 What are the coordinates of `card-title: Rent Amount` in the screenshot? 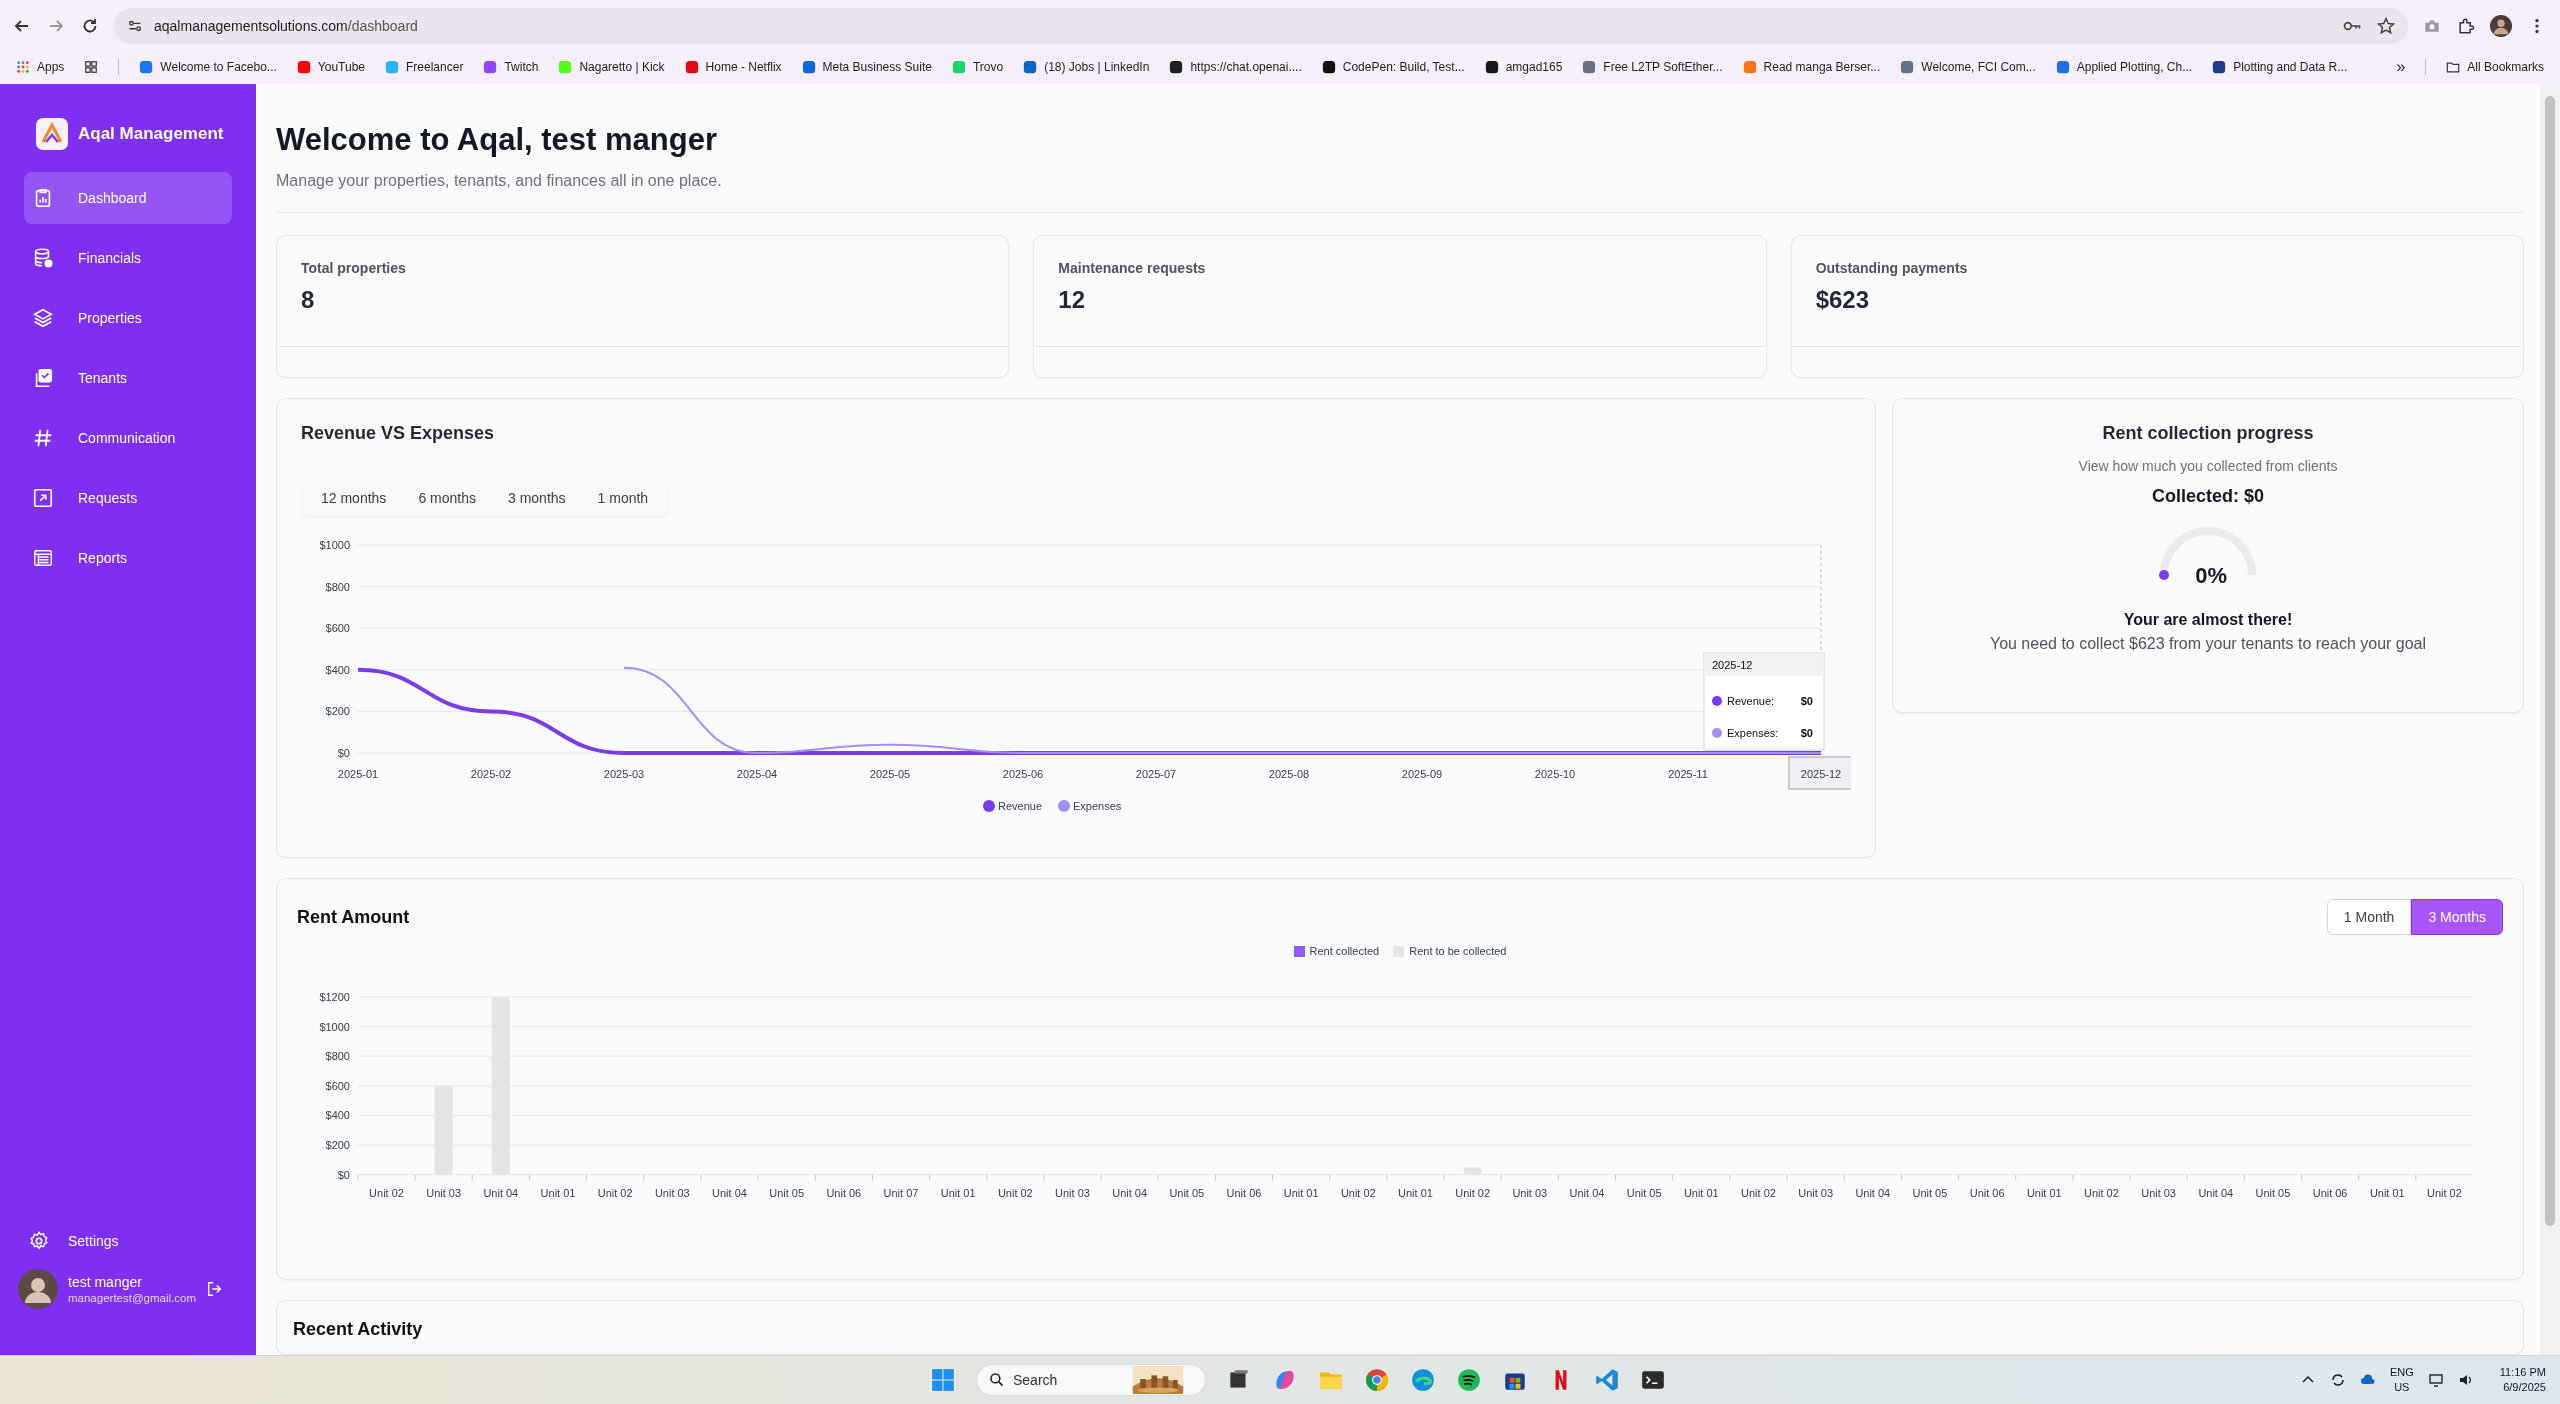 It's located at (353, 917).